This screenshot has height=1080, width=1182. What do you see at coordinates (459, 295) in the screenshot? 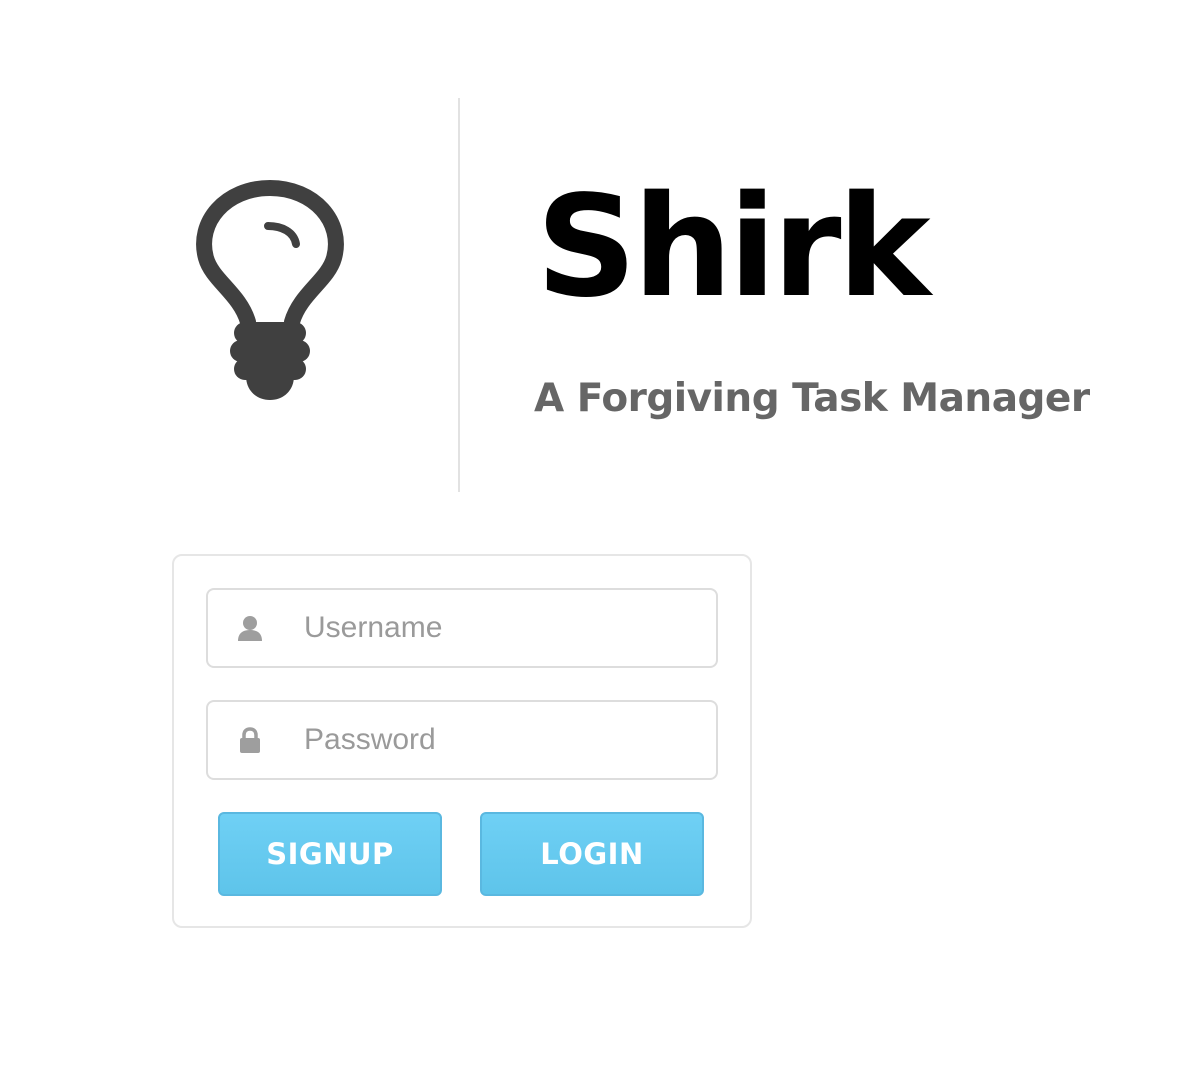
I see `header-divider` at bounding box center [459, 295].